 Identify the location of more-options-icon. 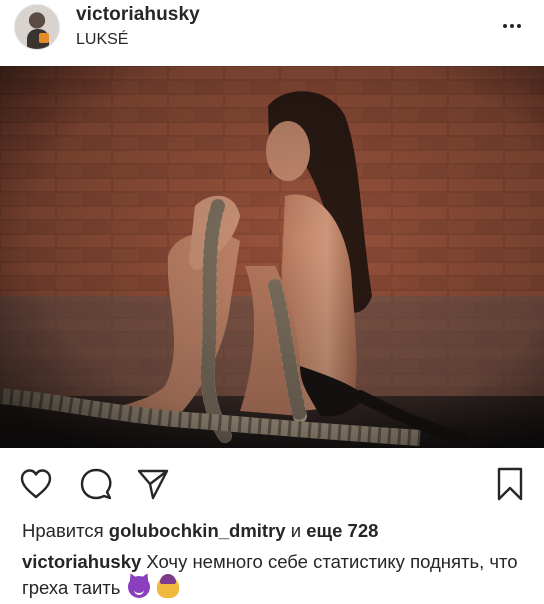
(512, 26).